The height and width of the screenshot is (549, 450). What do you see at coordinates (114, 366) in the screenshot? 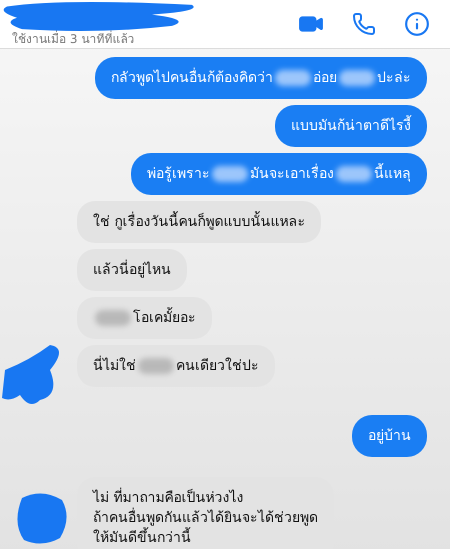
I see `message-text: นี่ไม่ใช่` at bounding box center [114, 366].